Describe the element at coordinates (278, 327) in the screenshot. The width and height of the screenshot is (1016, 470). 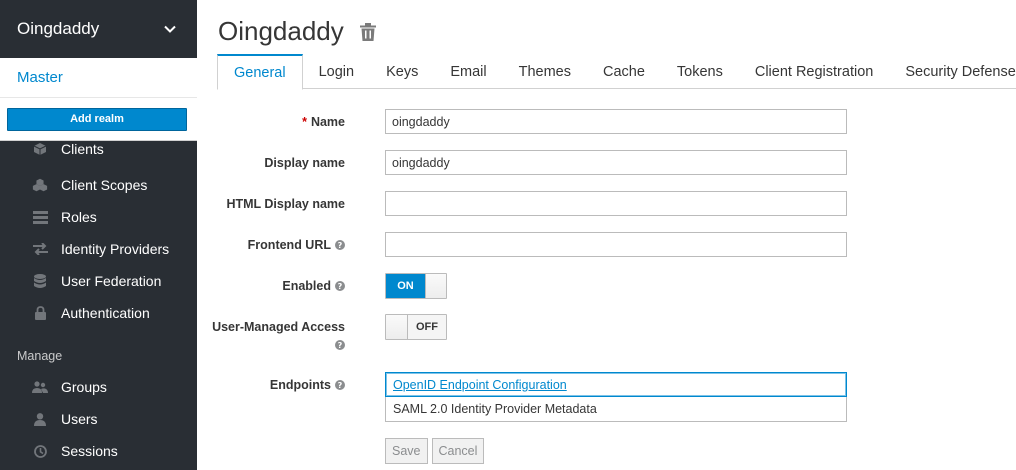
I see `uma-label-text: User-Managed Access` at that location.